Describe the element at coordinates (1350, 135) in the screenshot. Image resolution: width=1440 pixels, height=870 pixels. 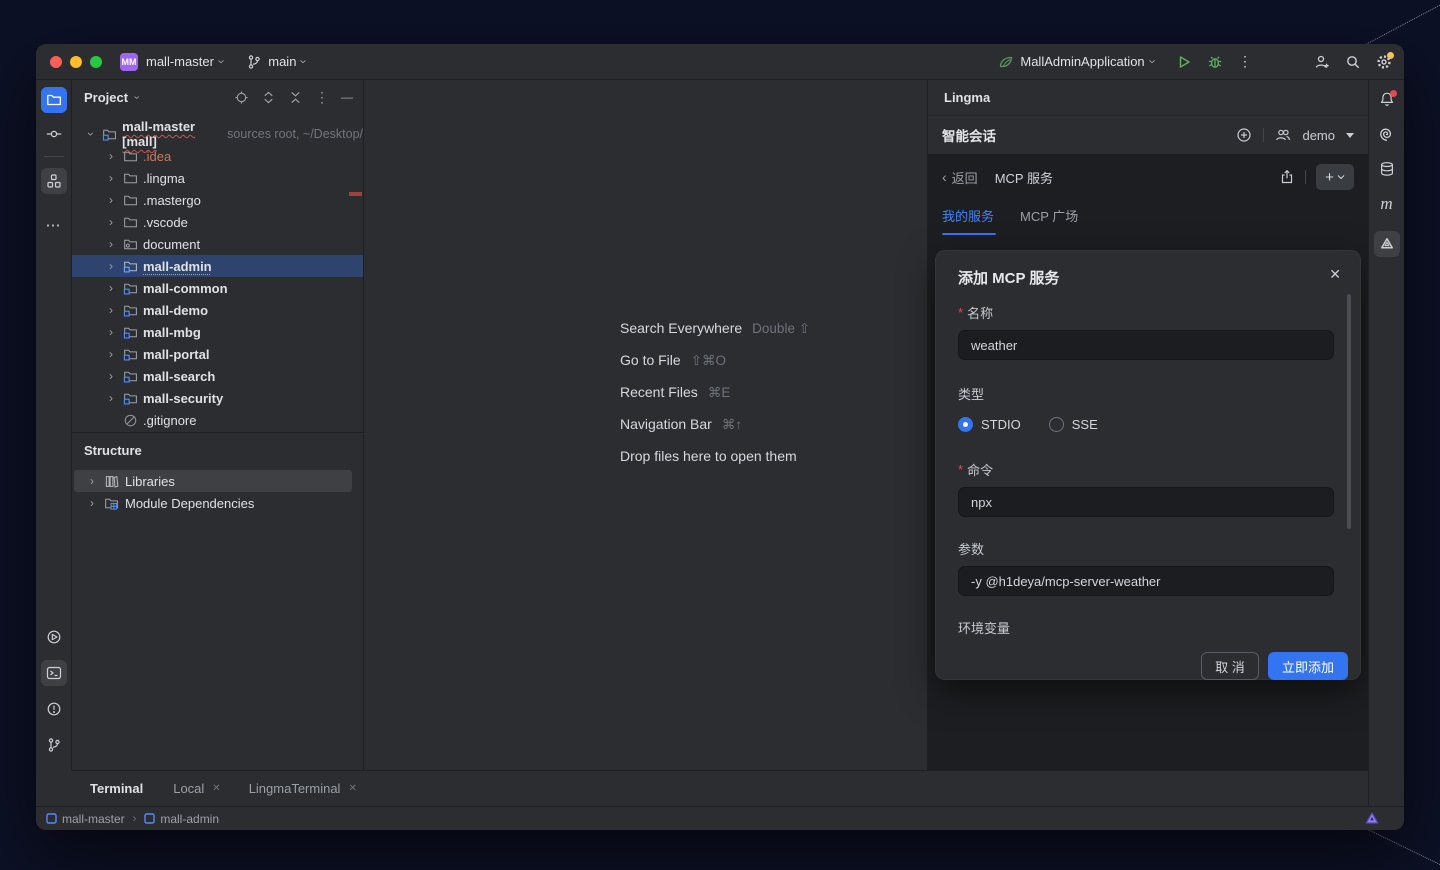
I see `chevron-down-icon` at that location.